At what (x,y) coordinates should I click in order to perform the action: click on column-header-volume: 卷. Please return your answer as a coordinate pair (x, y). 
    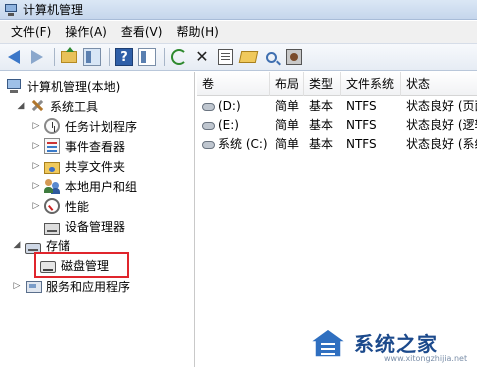
    Looking at the image, I should click on (233, 84).